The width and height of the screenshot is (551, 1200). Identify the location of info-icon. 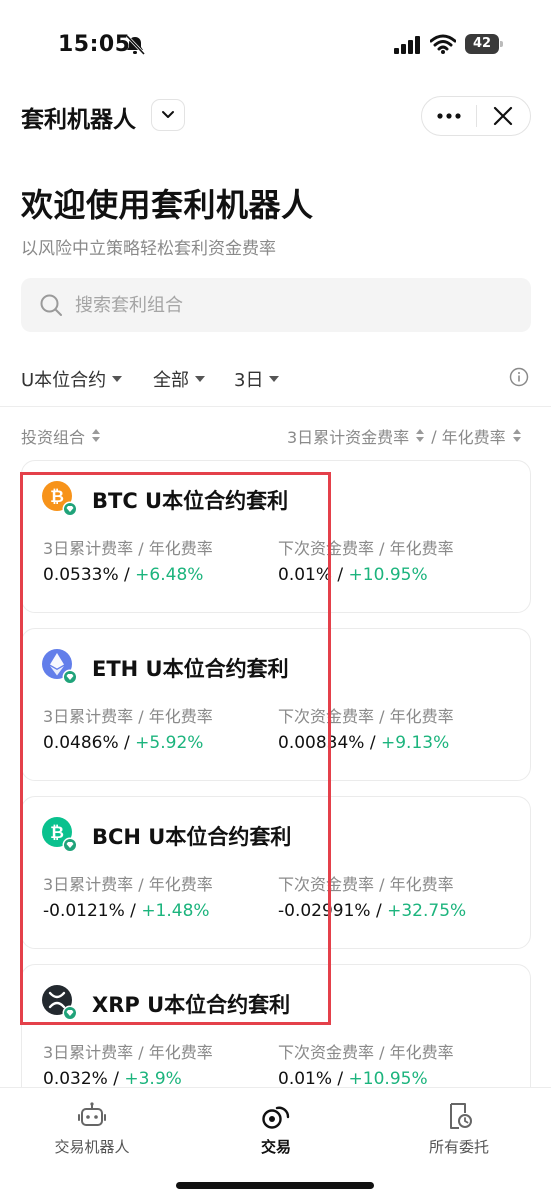
(519, 377).